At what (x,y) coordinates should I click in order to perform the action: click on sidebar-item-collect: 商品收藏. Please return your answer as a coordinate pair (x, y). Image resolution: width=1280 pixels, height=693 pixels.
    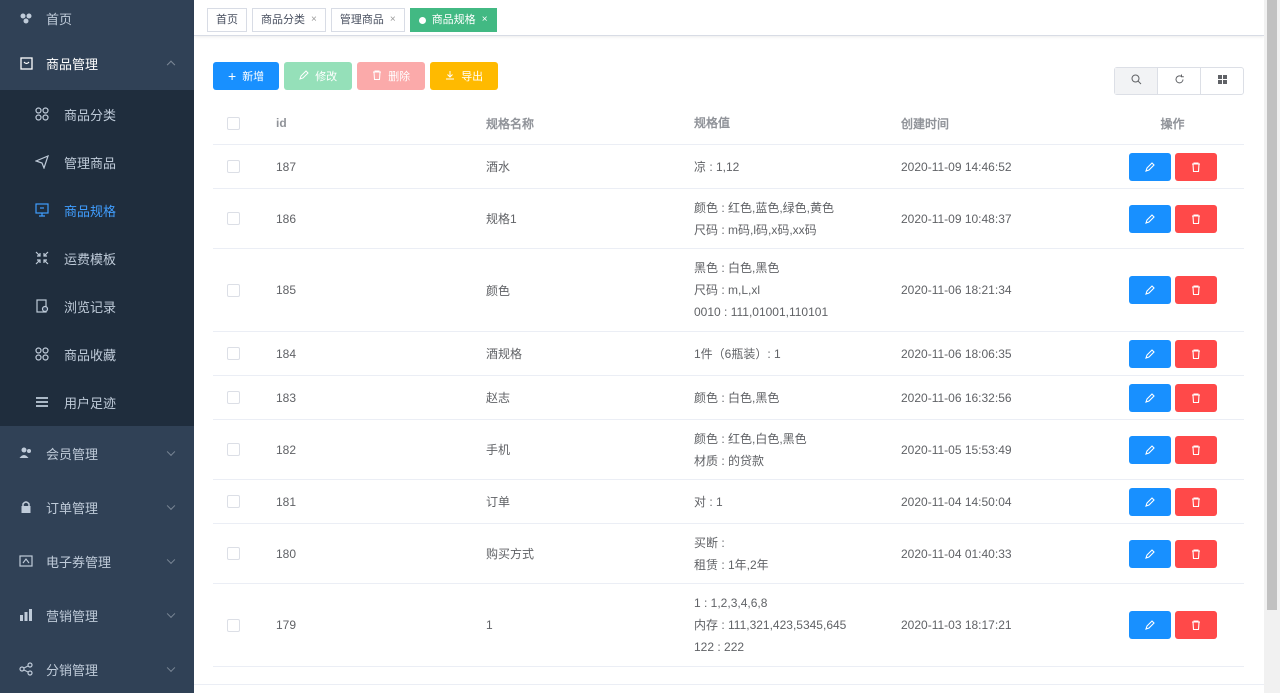
    Looking at the image, I should click on (97, 354).